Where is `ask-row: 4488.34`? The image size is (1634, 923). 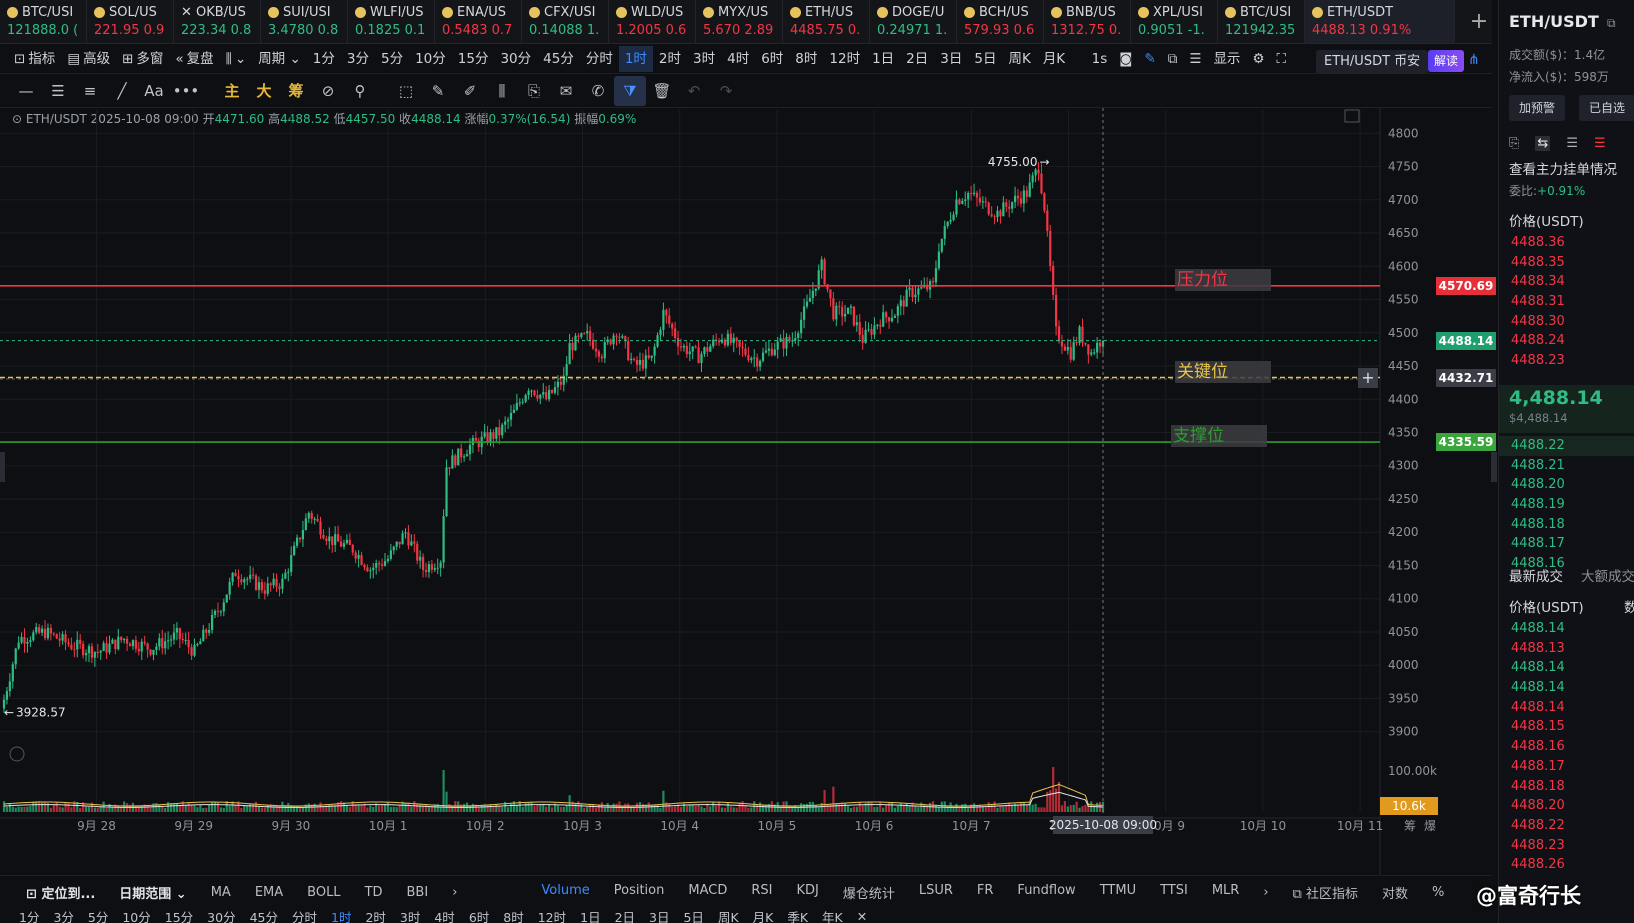 ask-row: 4488.34 is located at coordinates (1566, 282).